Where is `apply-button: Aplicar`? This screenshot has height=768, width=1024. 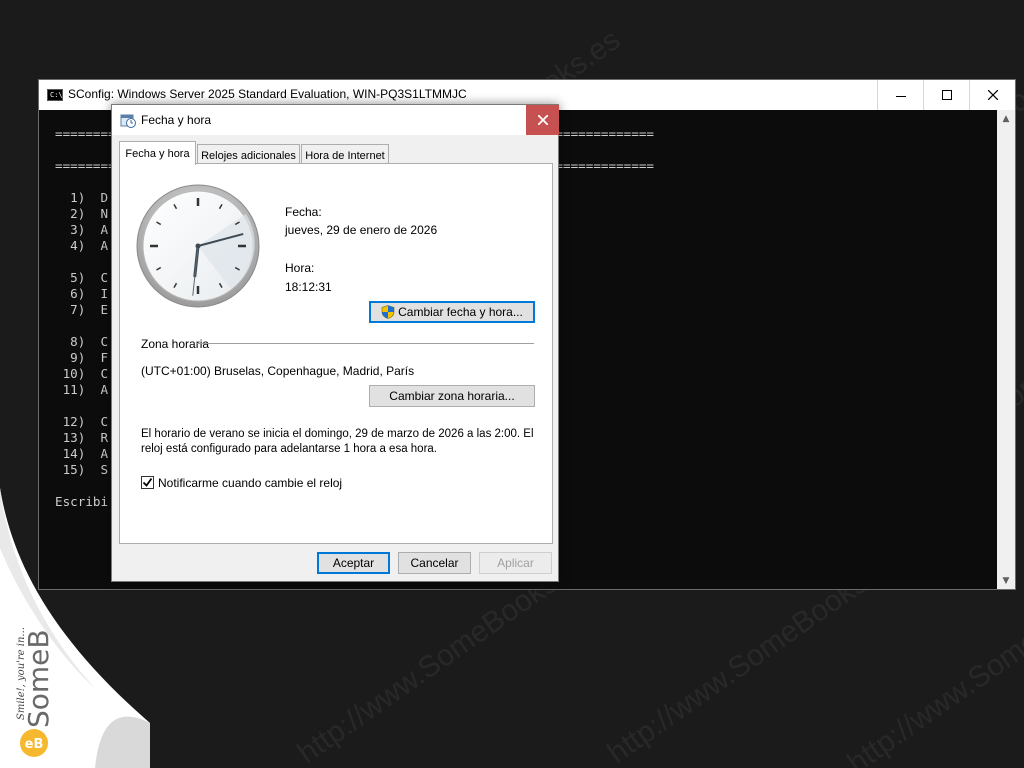 apply-button: Aplicar is located at coordinates (515, 563).